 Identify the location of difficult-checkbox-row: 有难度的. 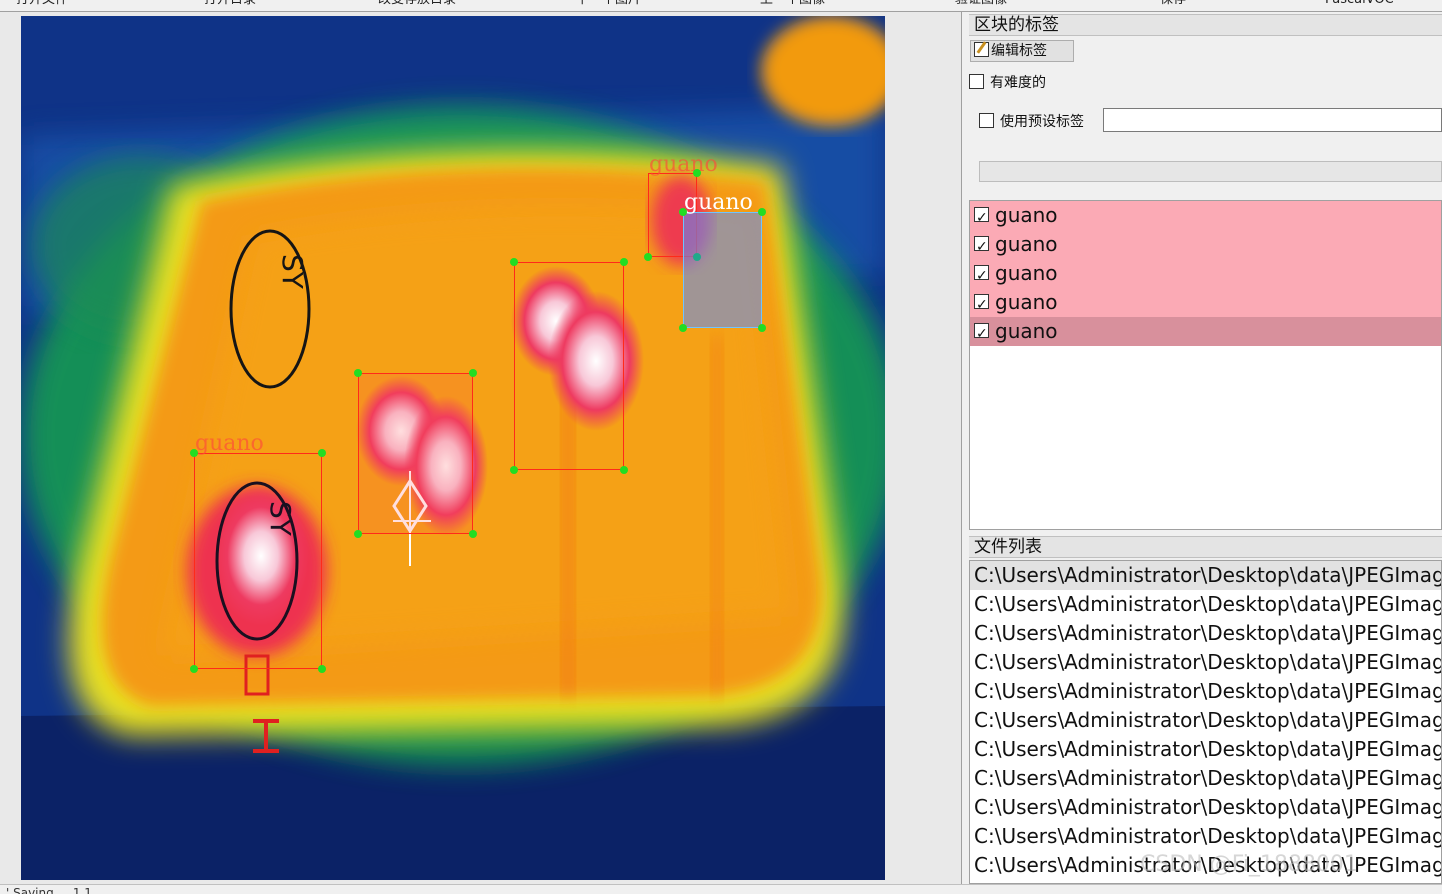
(1007, 82).